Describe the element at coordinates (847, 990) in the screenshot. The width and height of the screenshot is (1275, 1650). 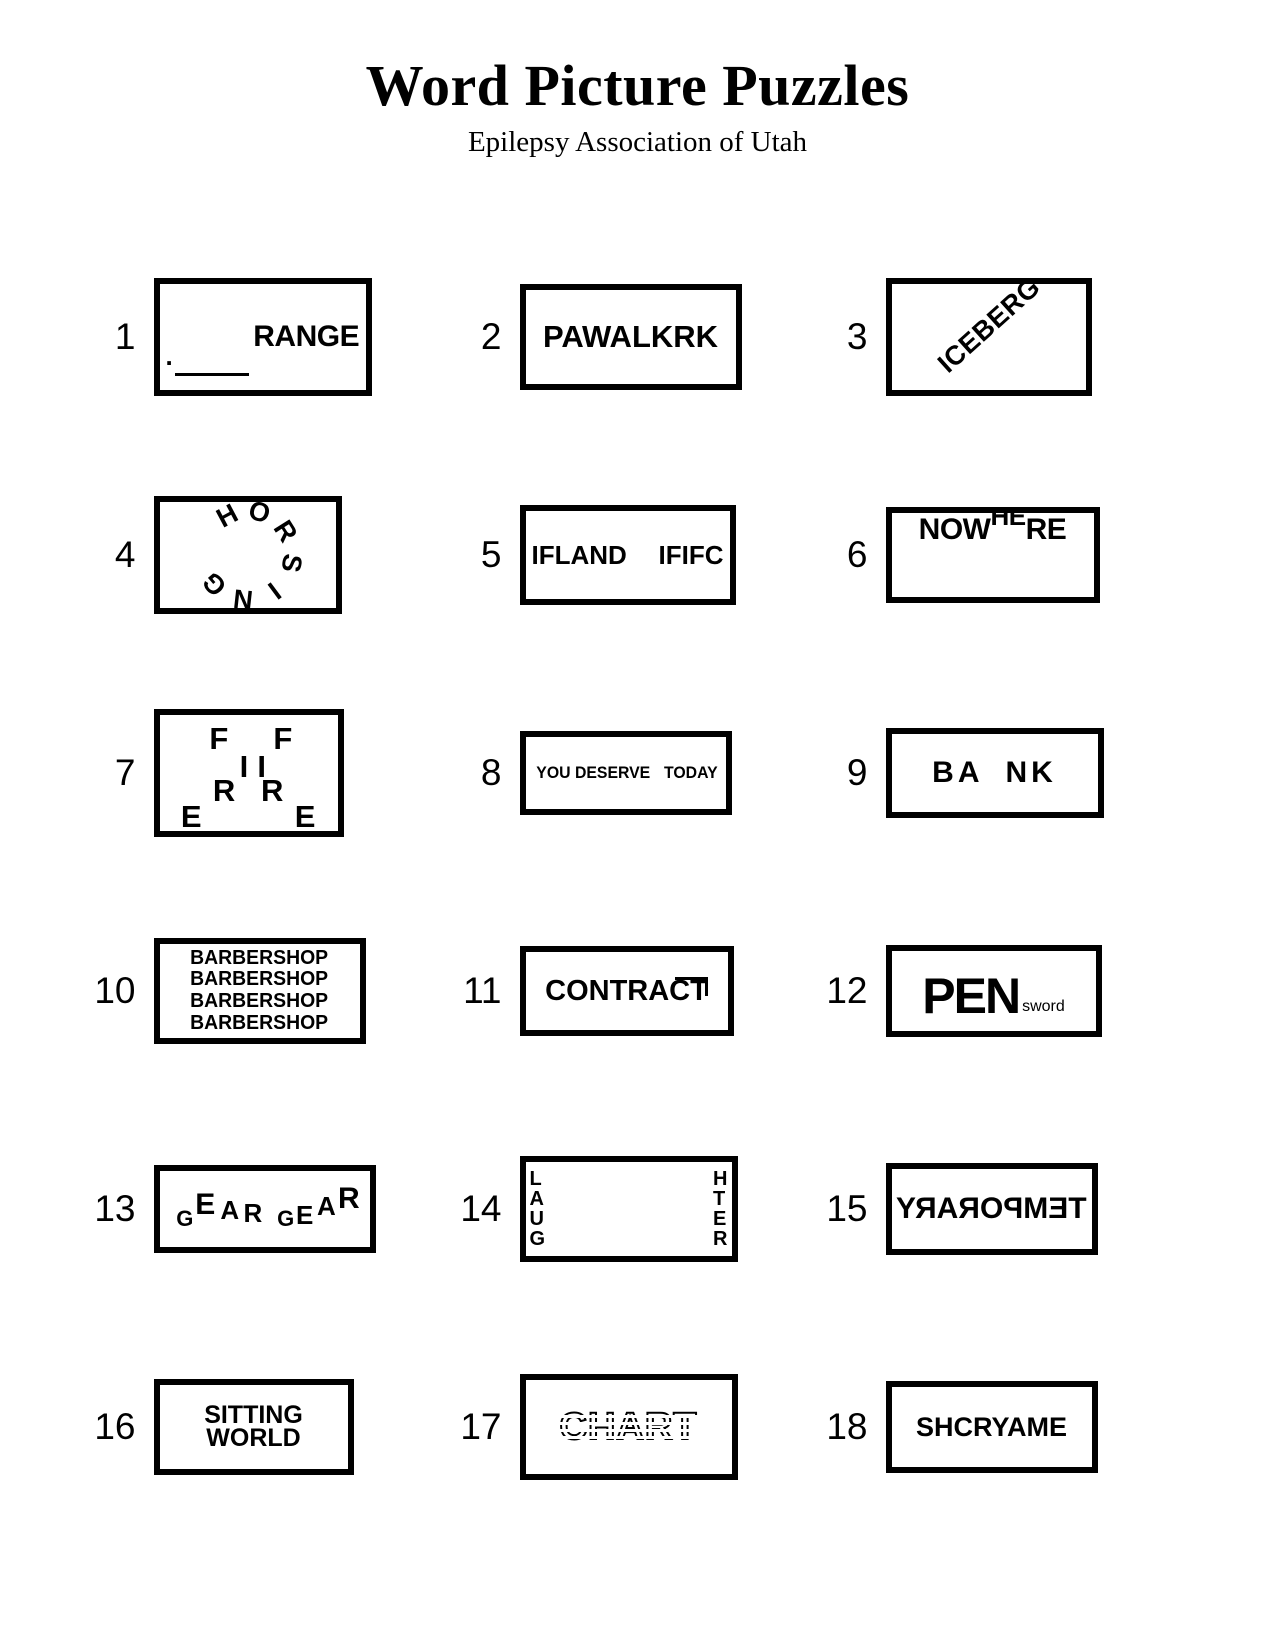
I see `puzzle-number: 12` at that location.